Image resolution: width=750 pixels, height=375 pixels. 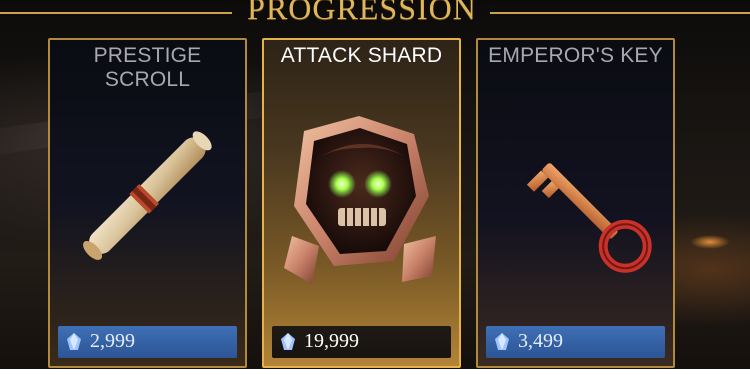 What do you see at coordinates (575, 55) in the screenshot?
I see `item-card-title: EMPEROR'S KEY` at bounding box center [575, 55].